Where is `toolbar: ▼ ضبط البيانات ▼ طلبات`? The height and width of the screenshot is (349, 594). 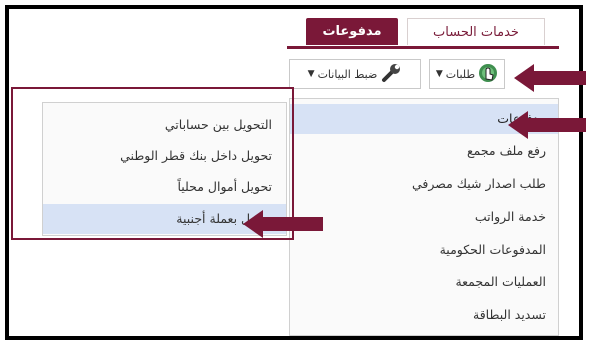 toolbar: ▼ ضبط البيانات ▼ طلبات is located at coordinates (408, 74).